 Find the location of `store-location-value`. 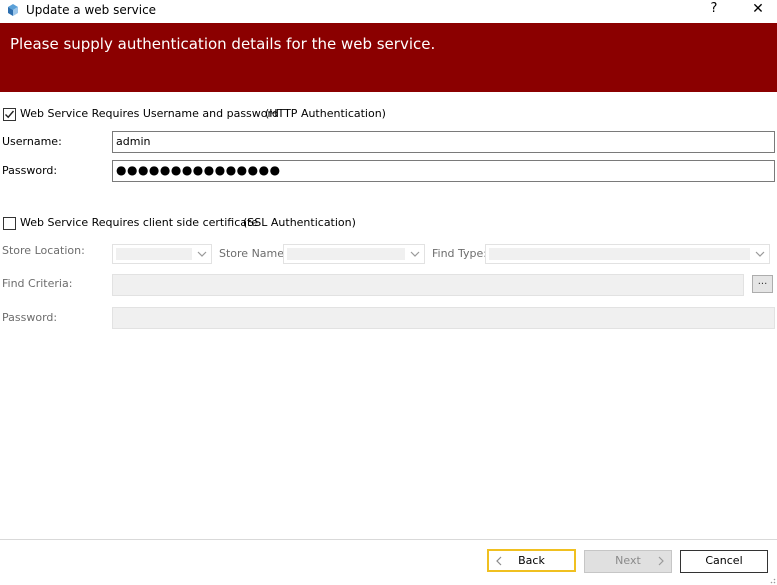

store-location-value is located at coordinates (154, 254).